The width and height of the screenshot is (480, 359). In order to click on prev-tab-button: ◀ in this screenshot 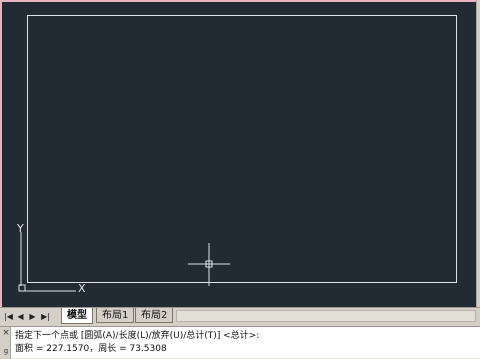, I will do `click(20, 316)`.